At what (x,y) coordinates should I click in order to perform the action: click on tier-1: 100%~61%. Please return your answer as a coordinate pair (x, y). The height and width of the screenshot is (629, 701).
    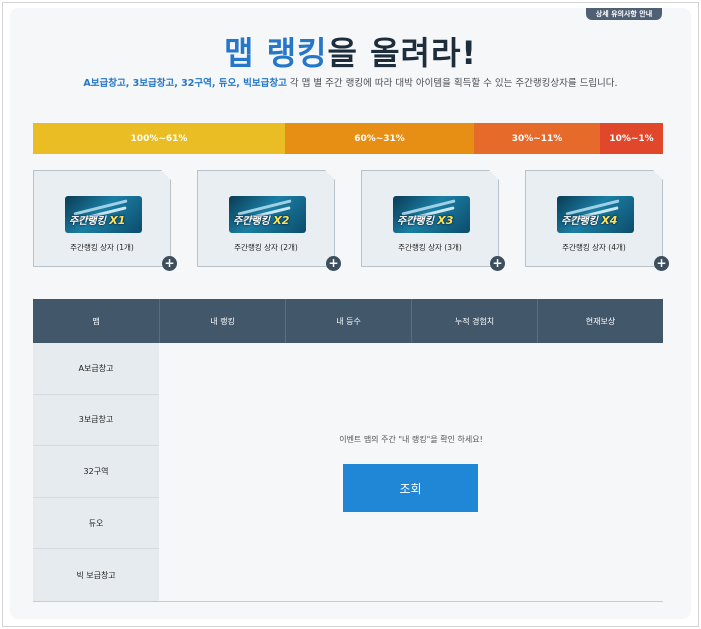
    Looking at the image, I should click on (159, 138).